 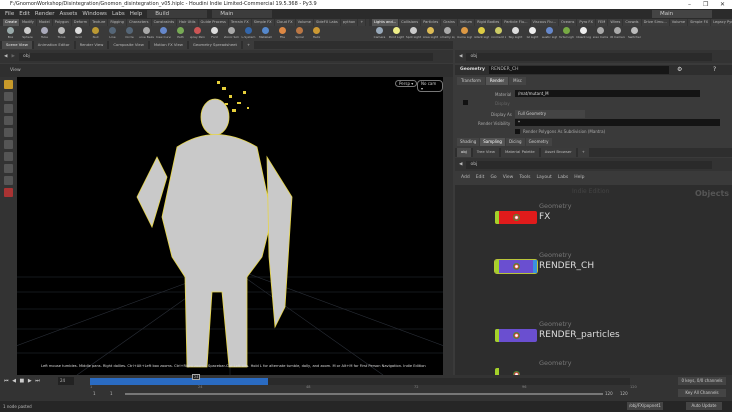 What do you see at coordinates (12, 56) in the screenshot?
I see `forward-arrow-icon: ▶` at bounding box center [12, 56].